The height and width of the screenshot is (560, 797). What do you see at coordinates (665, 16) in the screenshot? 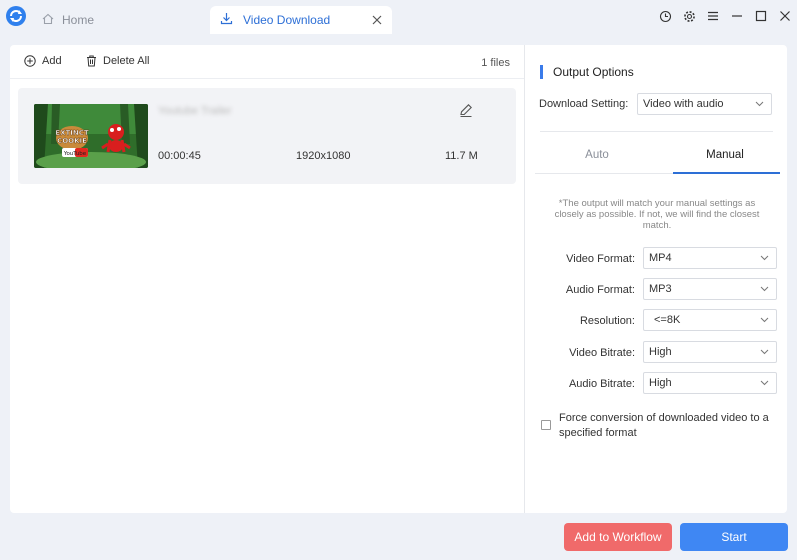
I see `clock-icon` at bounding box center [665, 16].